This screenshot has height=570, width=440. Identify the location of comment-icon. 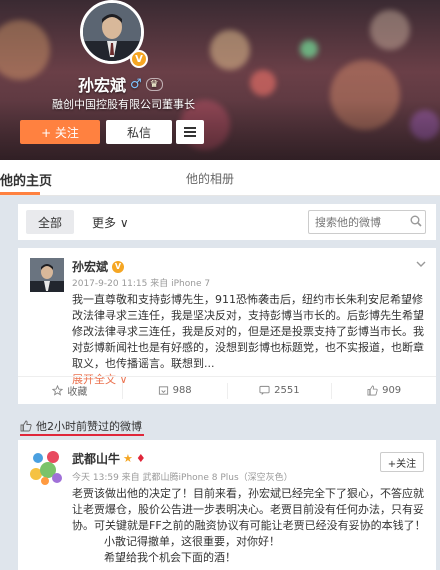
(264, 390).